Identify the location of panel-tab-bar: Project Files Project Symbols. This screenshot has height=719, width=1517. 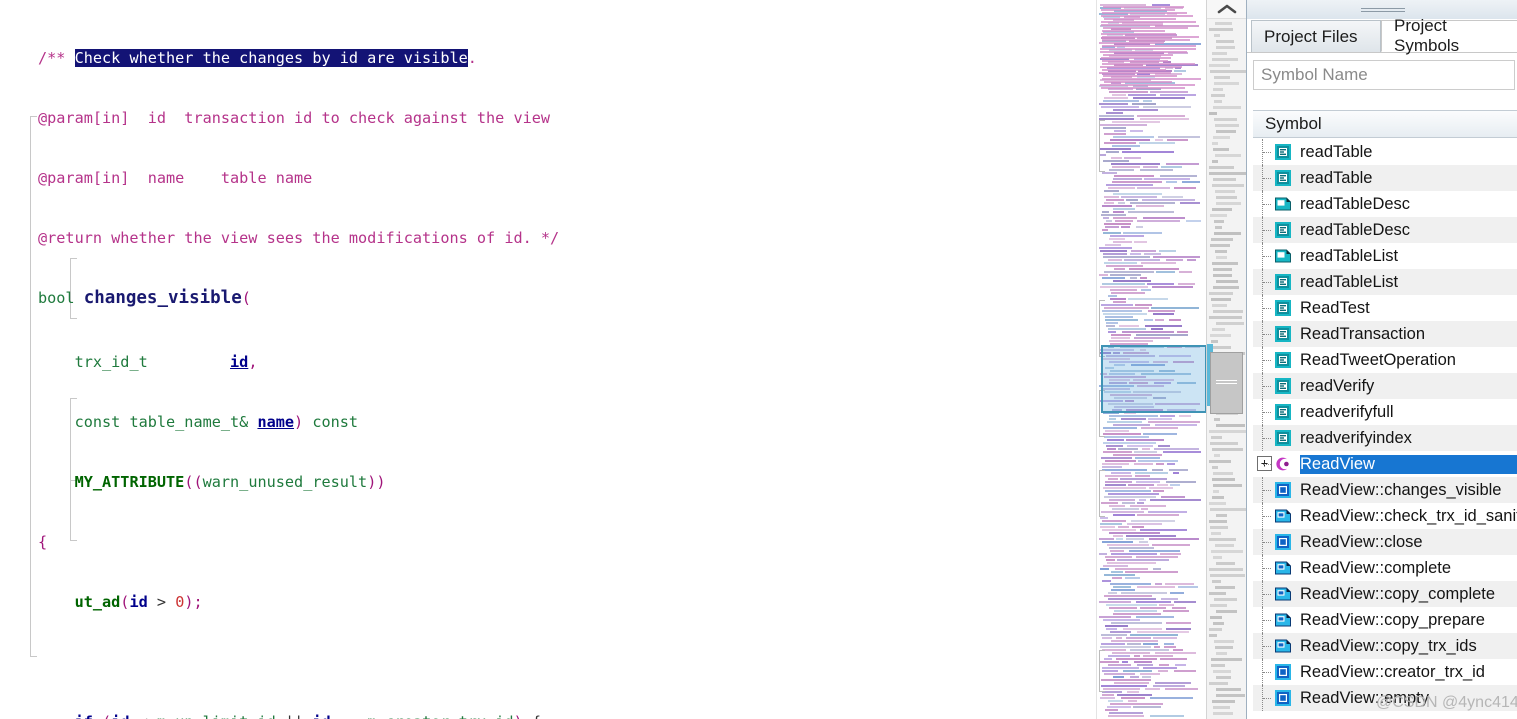
(1382, 35).